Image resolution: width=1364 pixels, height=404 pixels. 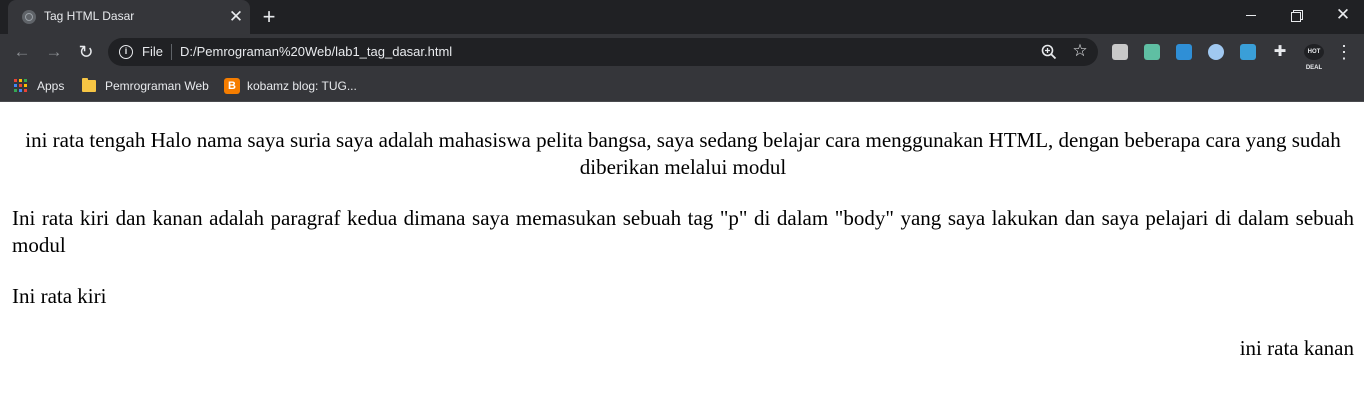 I want to click on folder-icon, so click(x=89, y=85).